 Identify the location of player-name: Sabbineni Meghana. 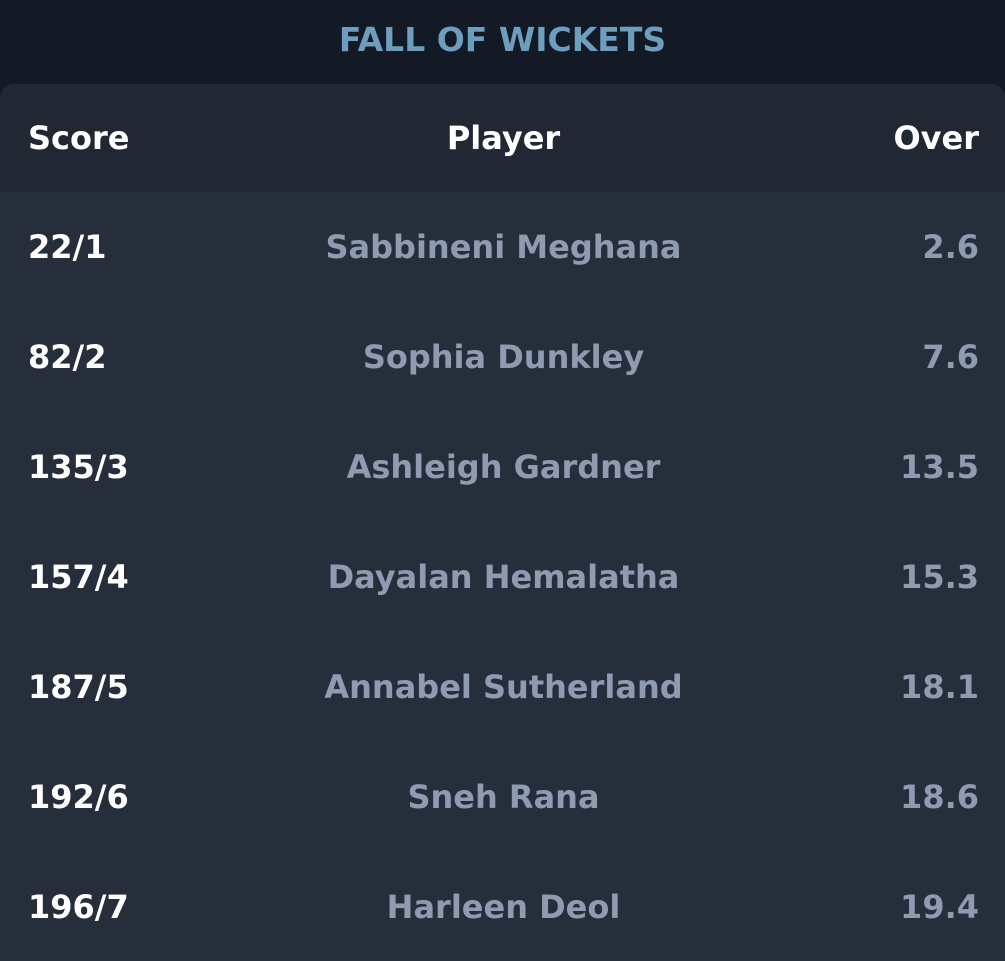
(503, 247).